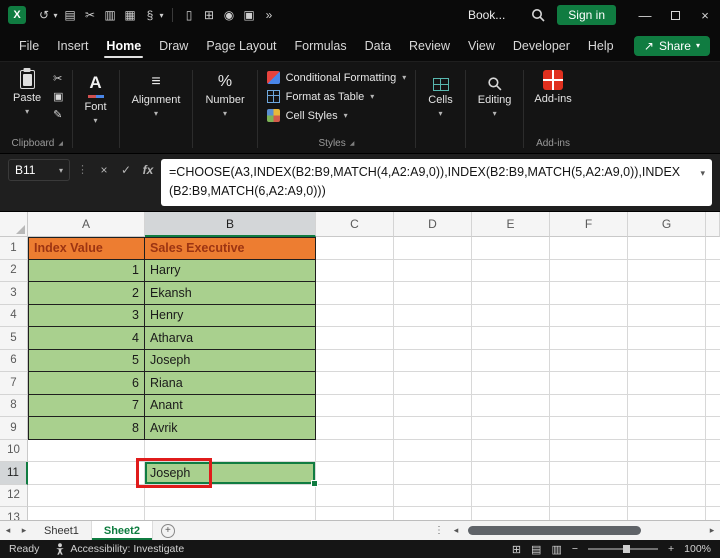 The height and width of the screenshot is (558, 720). I want to click on table-icon: ▣, so click(249, 15).